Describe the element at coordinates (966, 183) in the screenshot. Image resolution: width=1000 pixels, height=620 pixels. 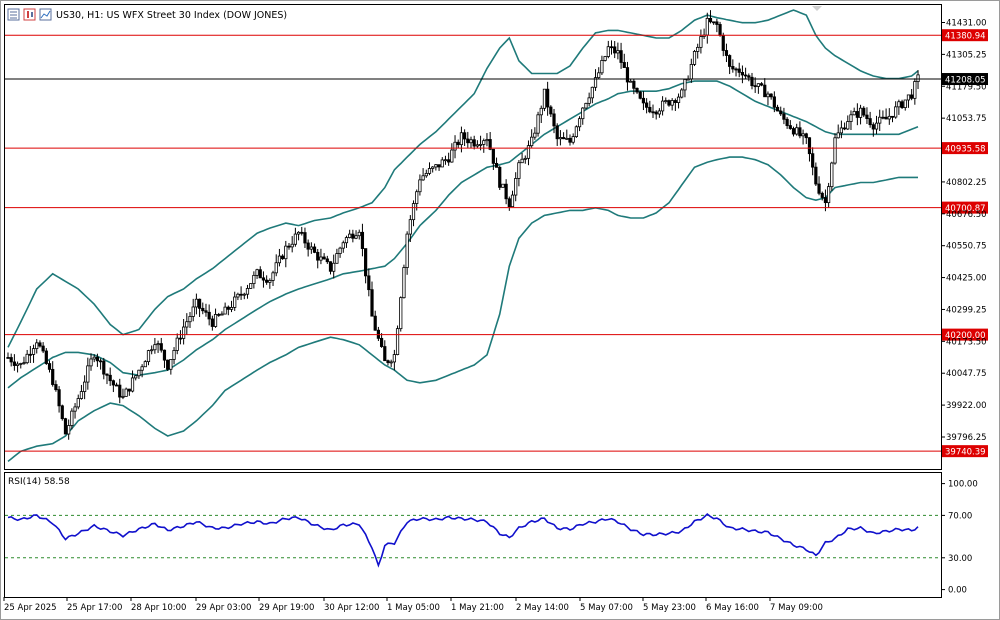
I see `price-tick-label: 40802.25` at that location.